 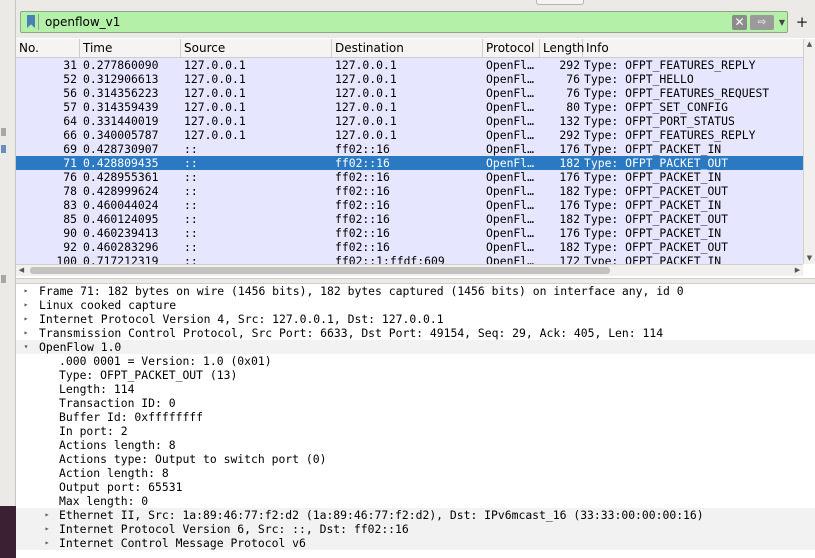 What do you see at coordinates (415, 361) in the screenshot?
I see `detail-tree-item: .000 0001 = Version: 1.0 (0x01)` at bounding box center [415, 361].